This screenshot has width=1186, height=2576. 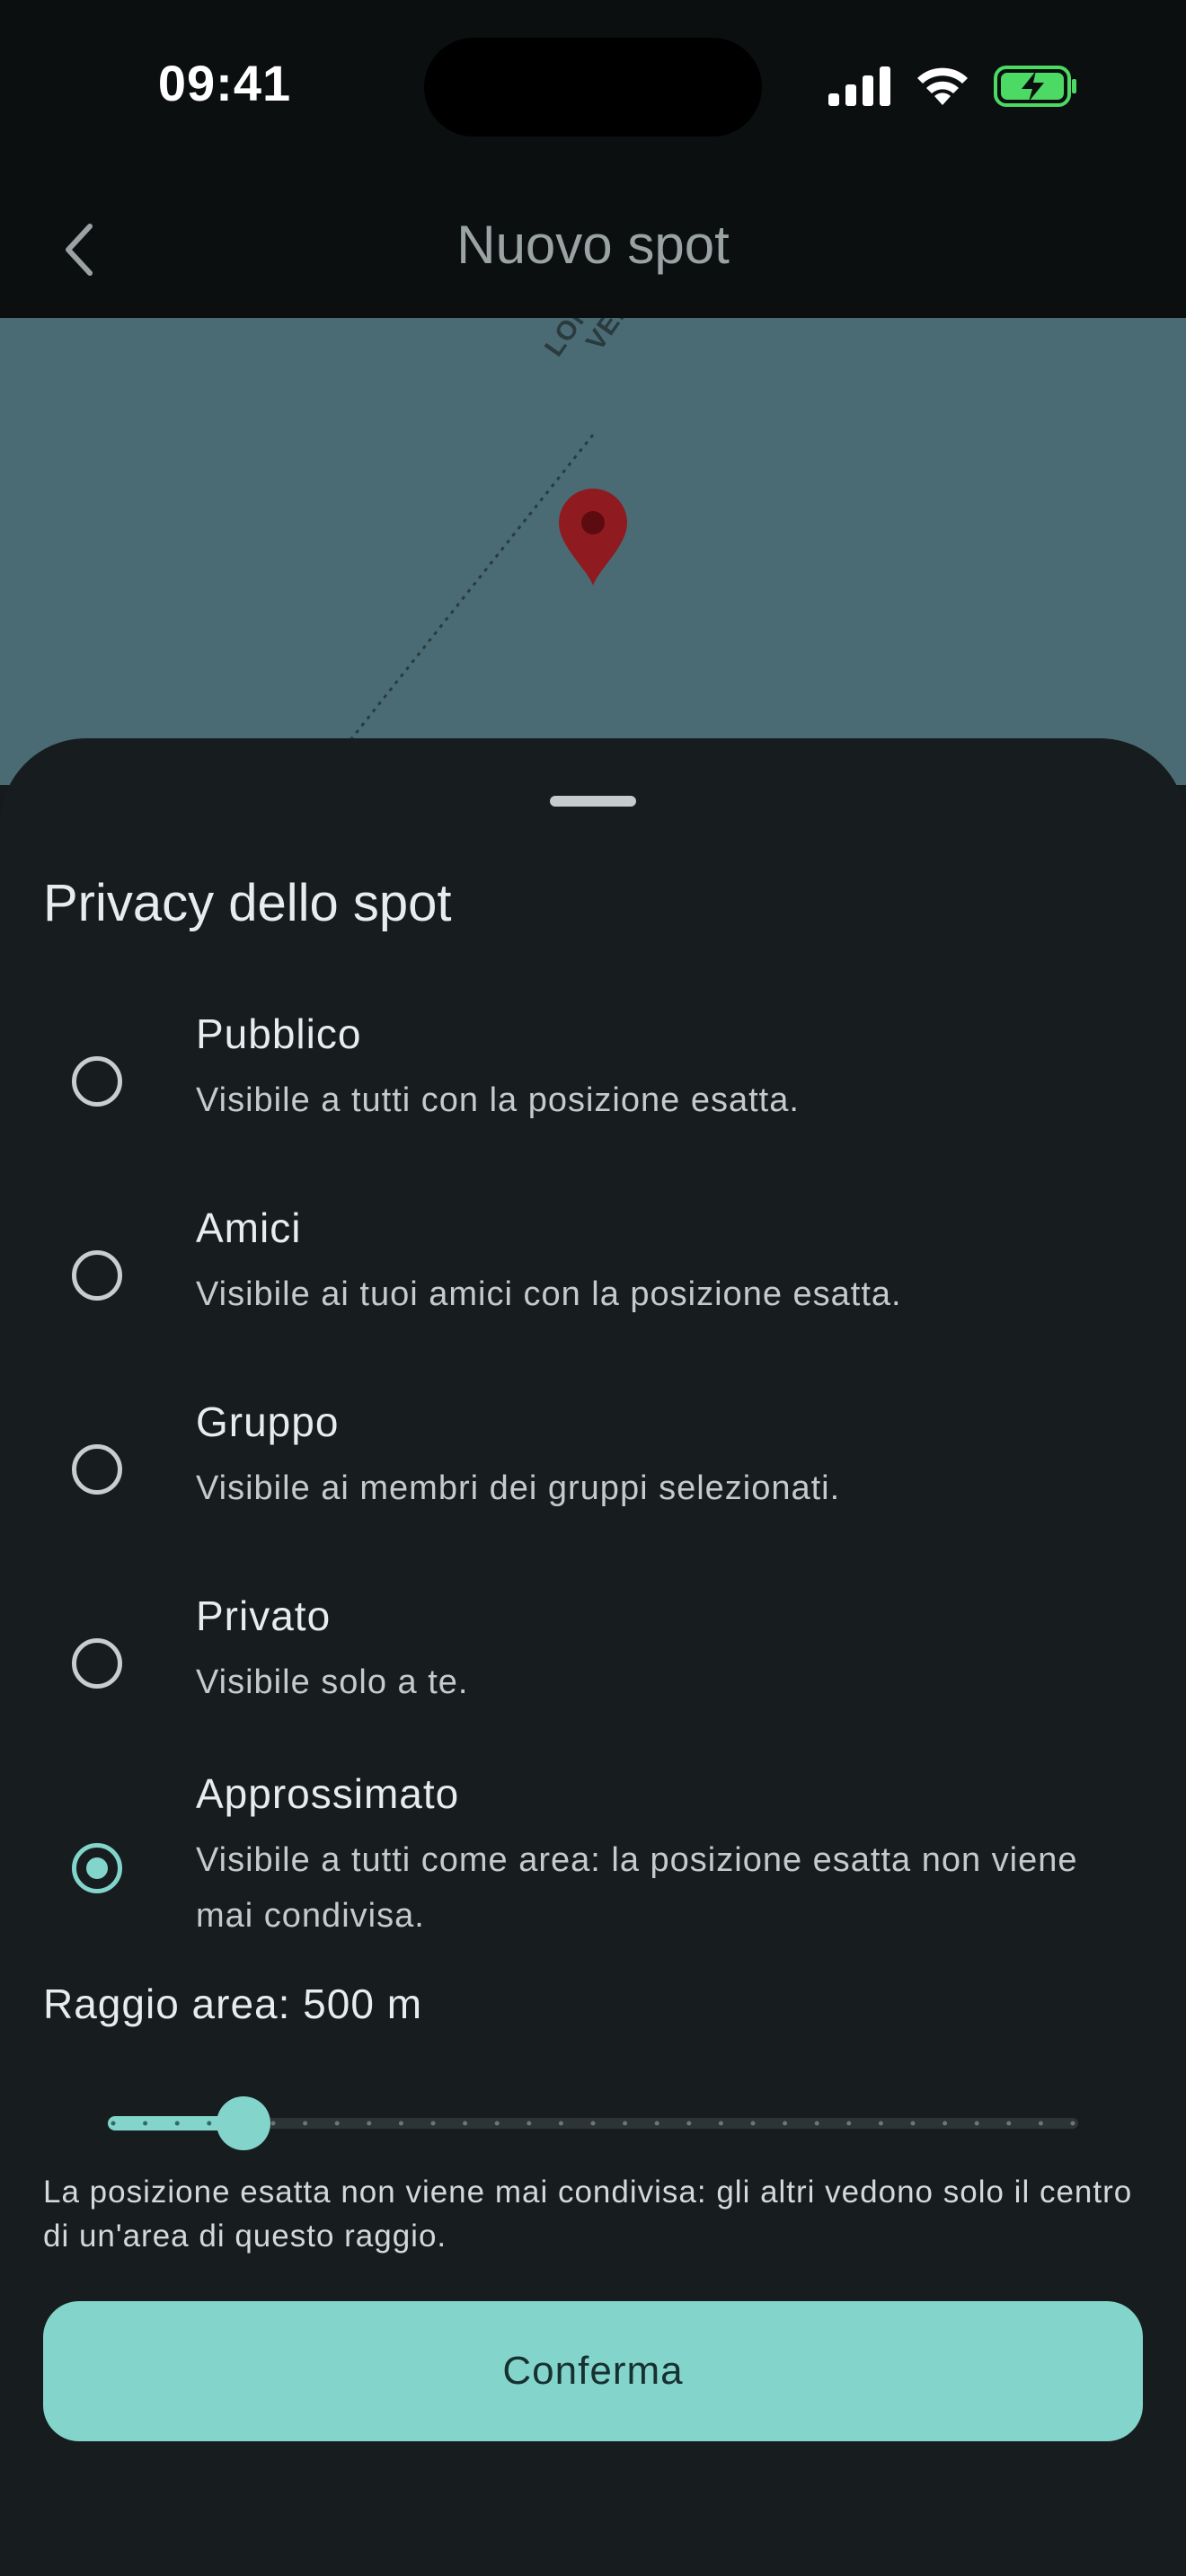 What do you see at coordinates (1035, 86) in the screenshot?
I see `battery-charging-icon` at bounding box center [1035, 86].